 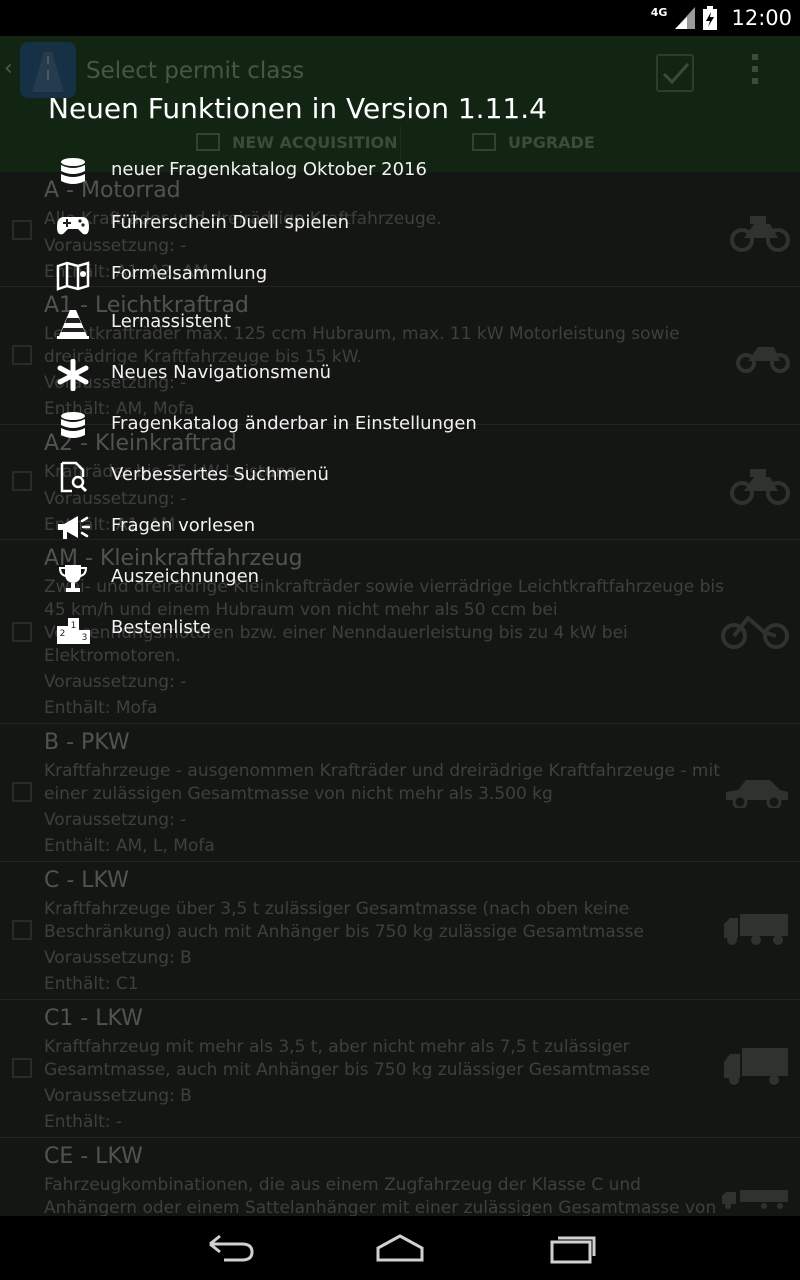 I want to click on recent-apps-icon, so click(x=574, y=1248).